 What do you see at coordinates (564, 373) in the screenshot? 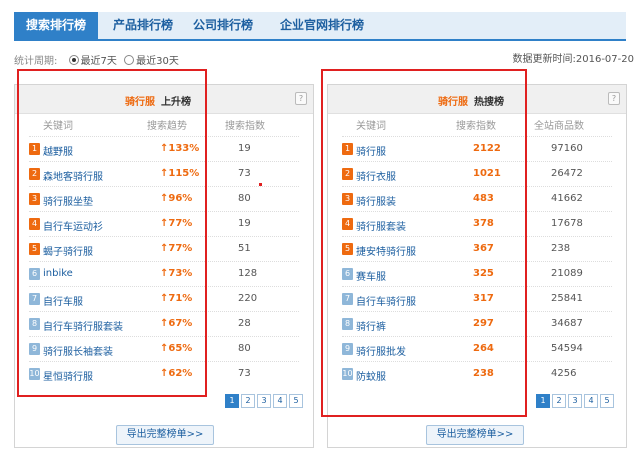
I see `product-count-value: 4256` at bounding box center [564, 373].